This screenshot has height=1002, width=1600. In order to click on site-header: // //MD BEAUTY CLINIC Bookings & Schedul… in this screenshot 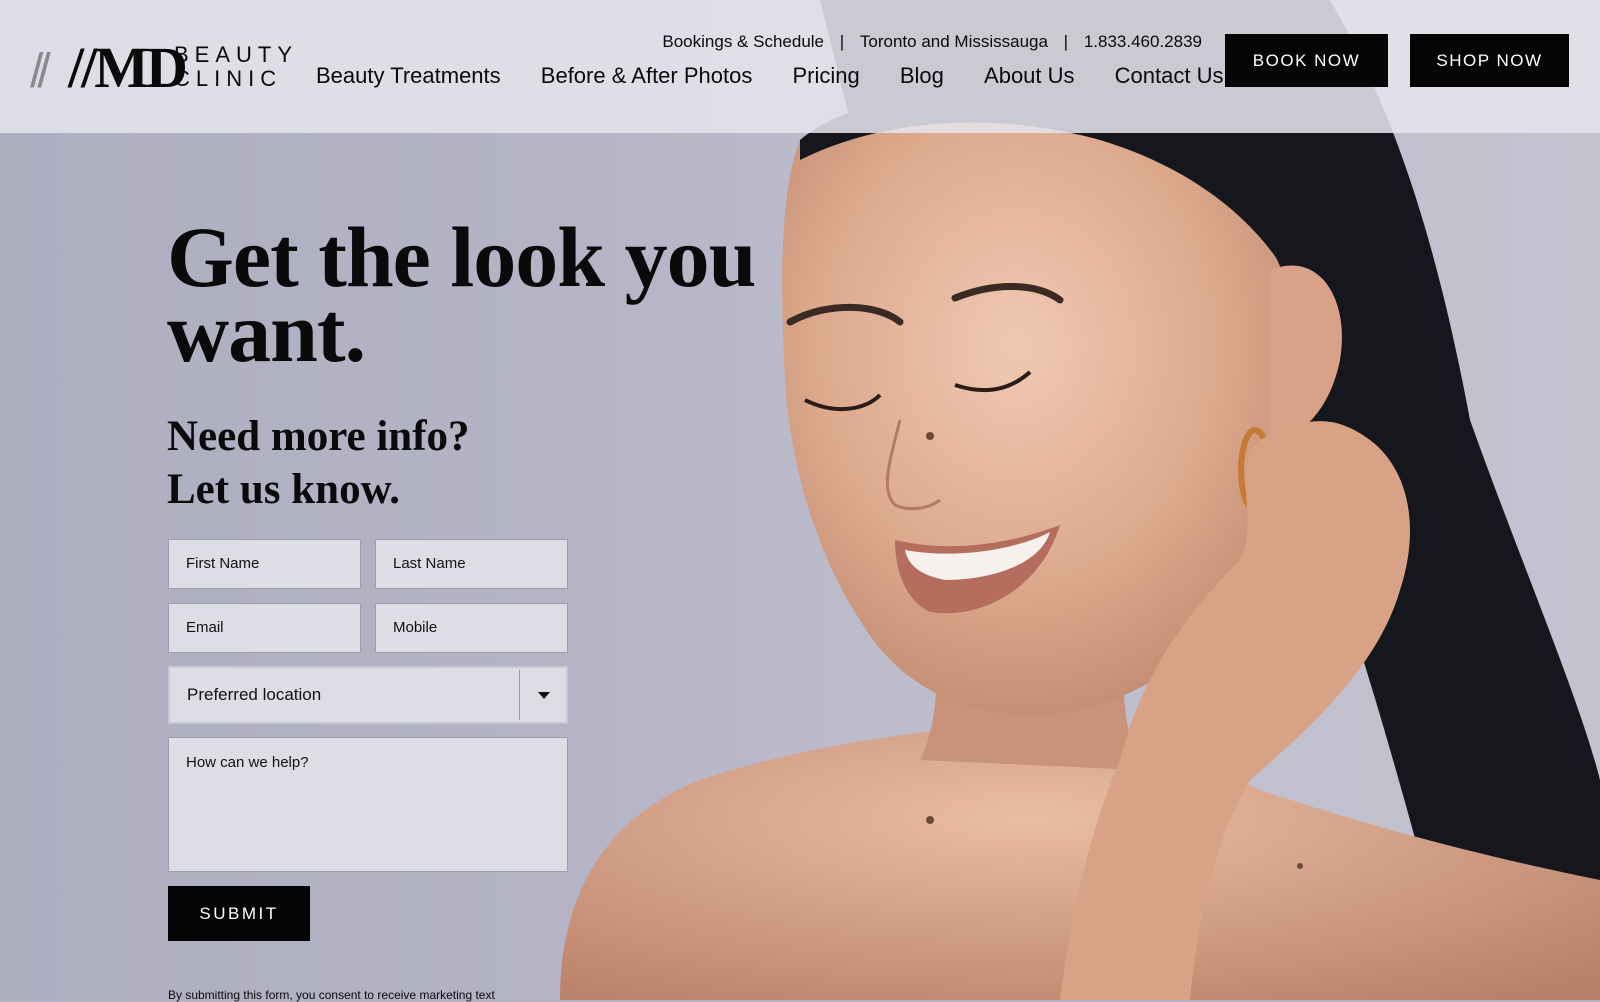, I will do `click(800, 66)`.